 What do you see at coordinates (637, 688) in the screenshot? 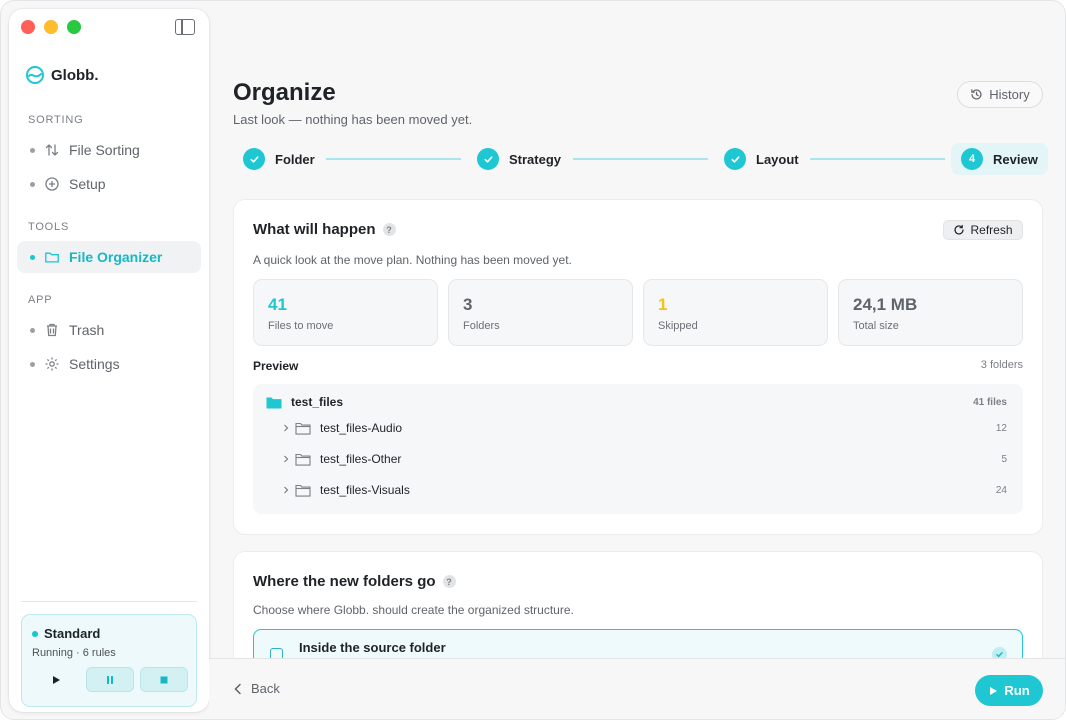
I see `footer-bar: Back Run` at bounding box center [637, 688].